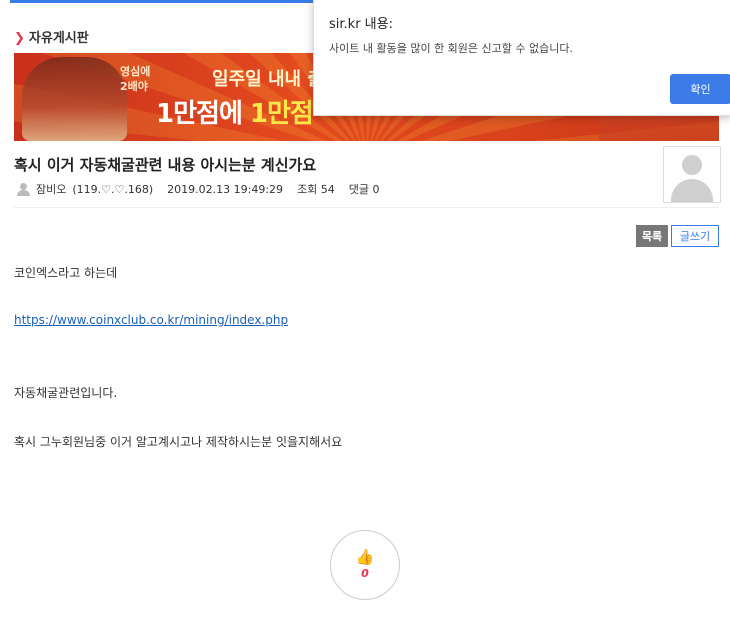 The width and height of the screenshot is (730, 626). What do you see at coordinates (364, 189) in the screenshot?
I see `comment-count: 댓글 0` at bounding box center [364, 189].